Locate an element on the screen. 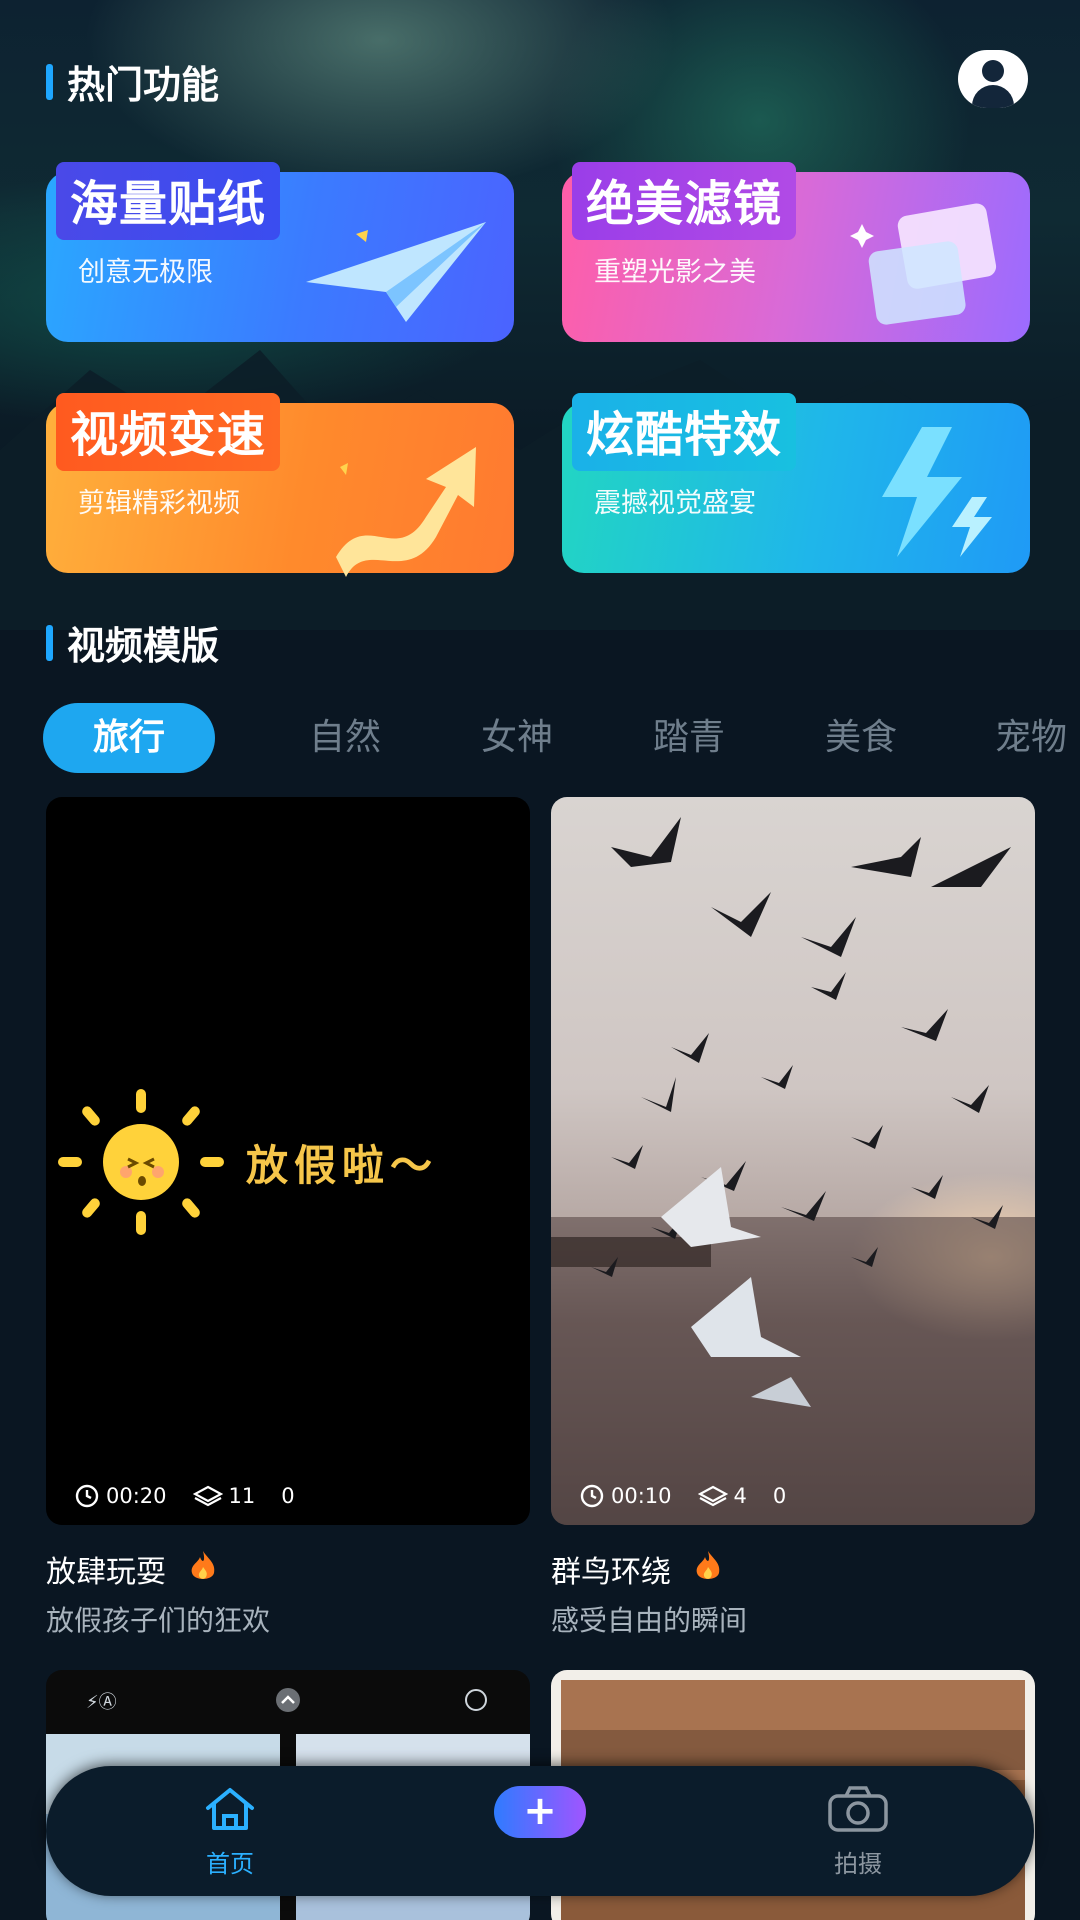 The width and height of the screenshot is (1080, 1920). tab-travel: 旅行 is located at coordinates (129, 738).